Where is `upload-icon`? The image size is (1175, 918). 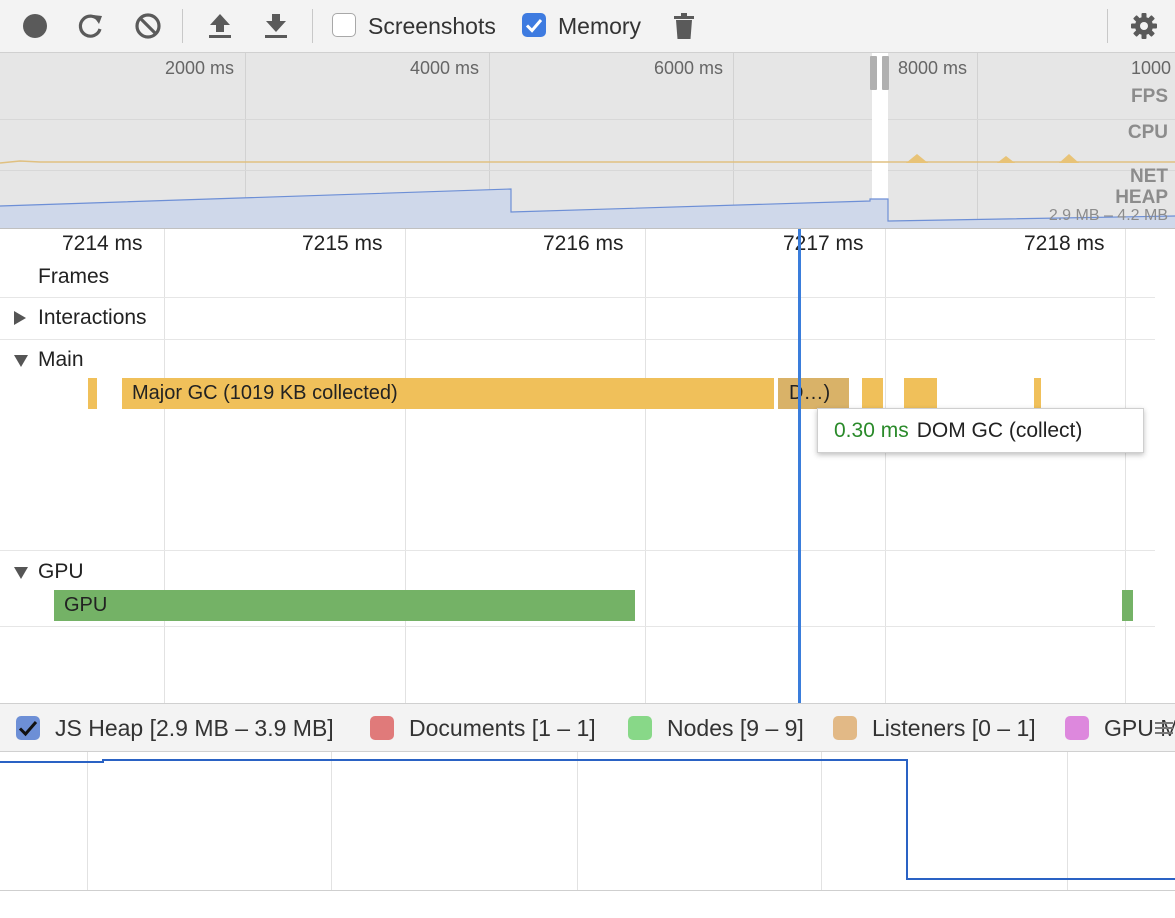 upload-icon is located at coordinates (220, 26).